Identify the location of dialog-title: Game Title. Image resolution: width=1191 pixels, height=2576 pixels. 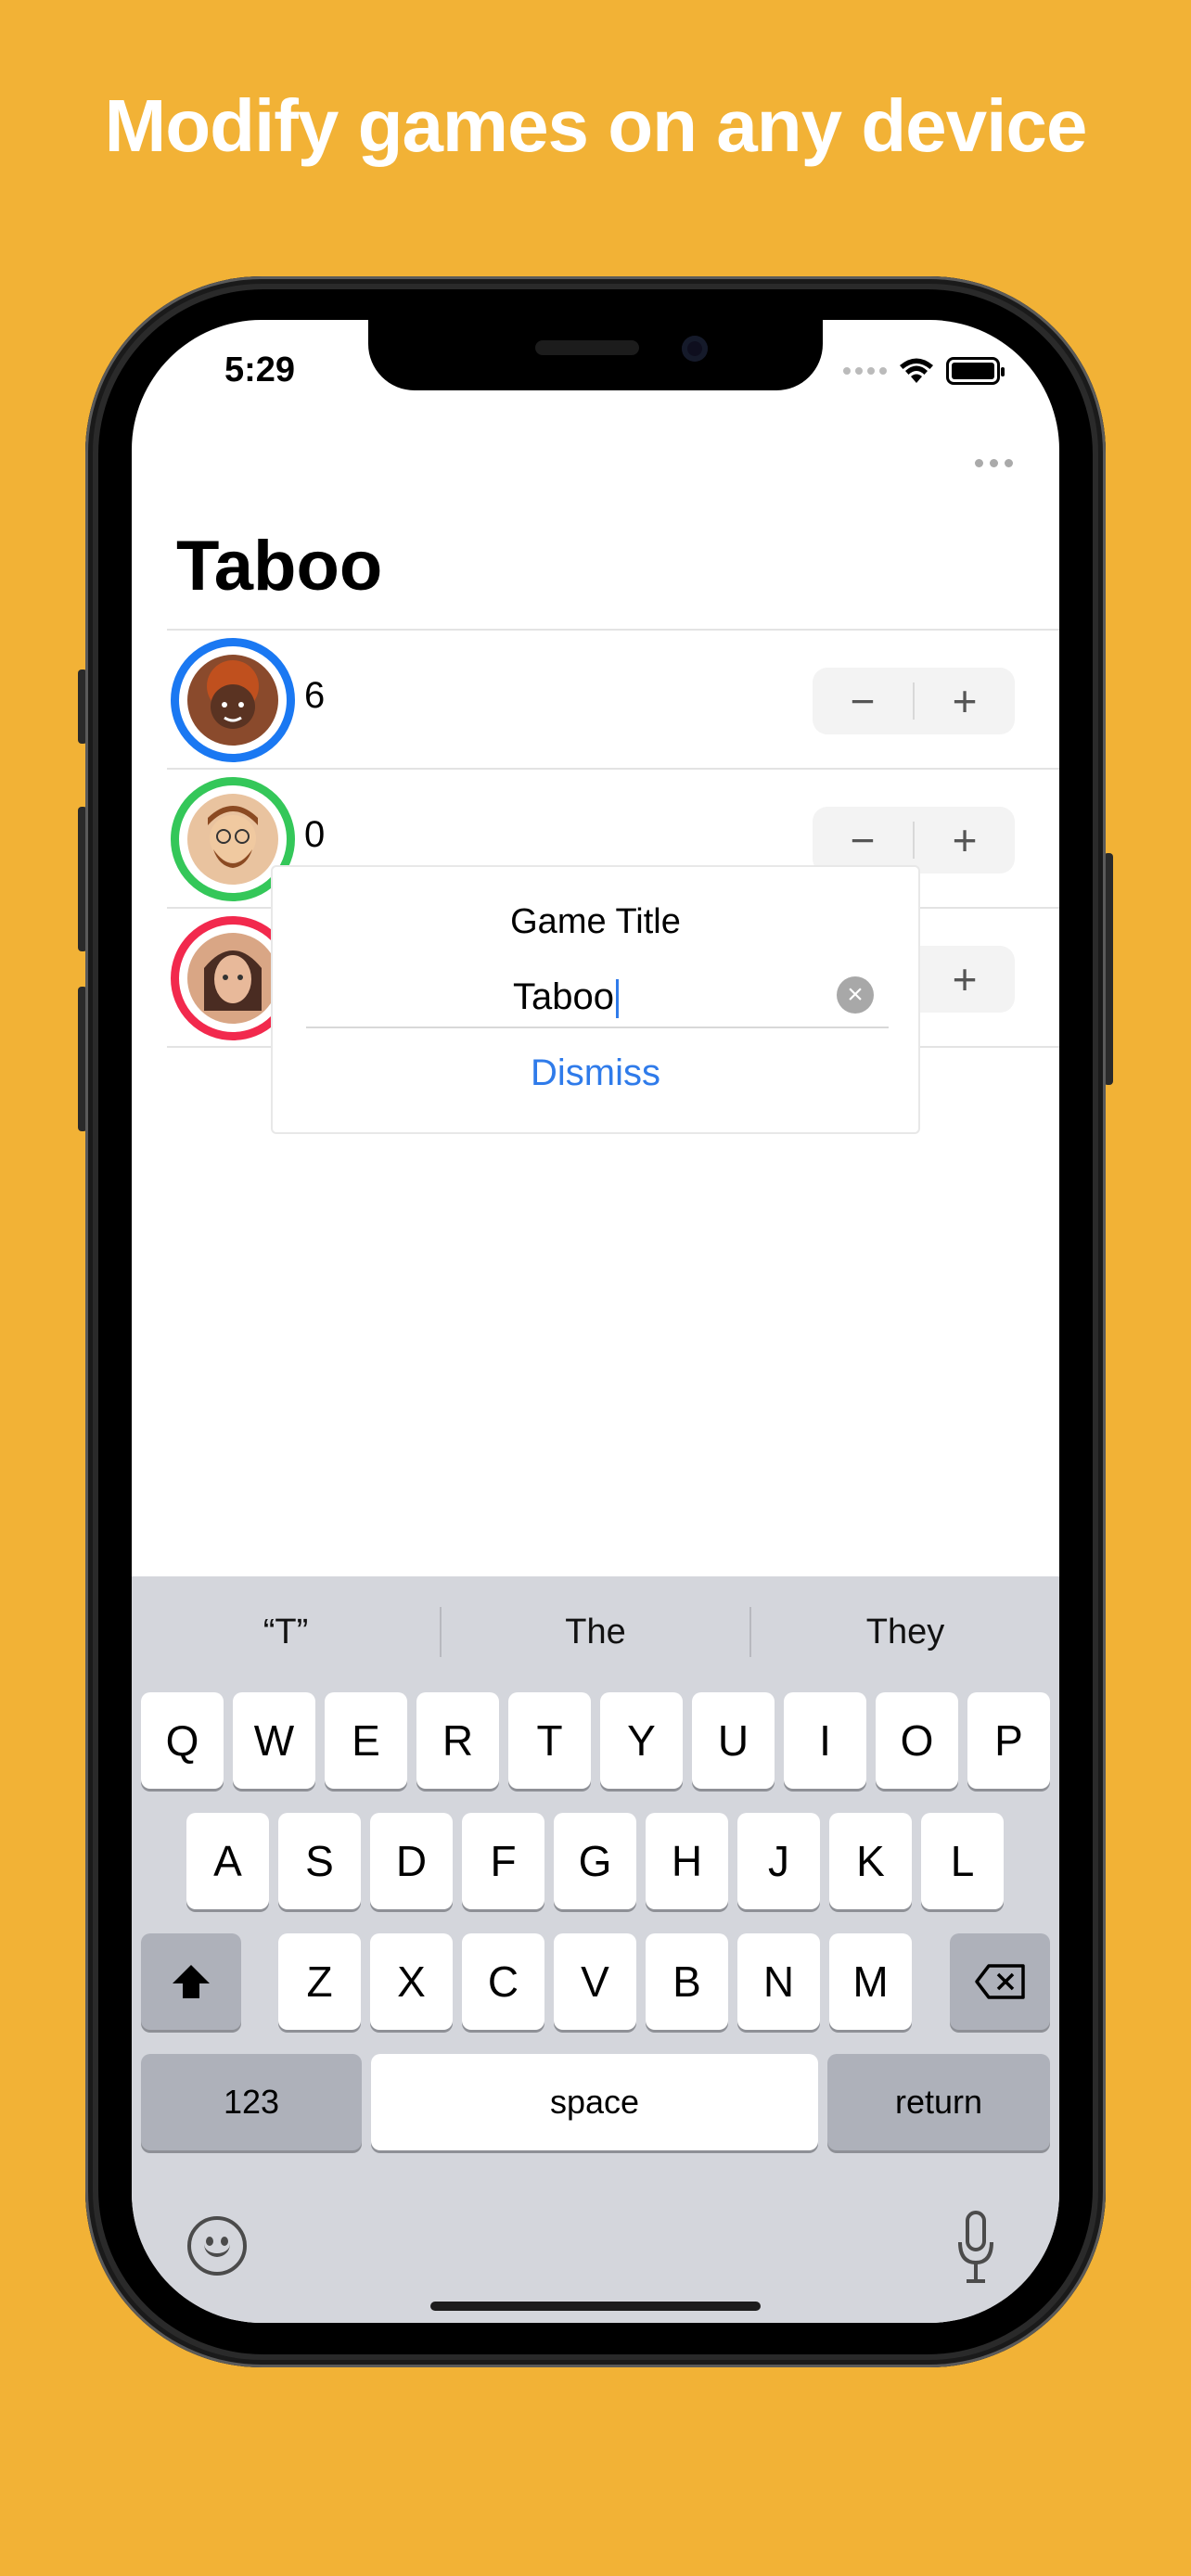
(595, 921).